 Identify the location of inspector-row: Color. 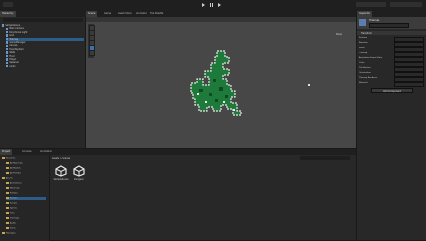
(361, 63).